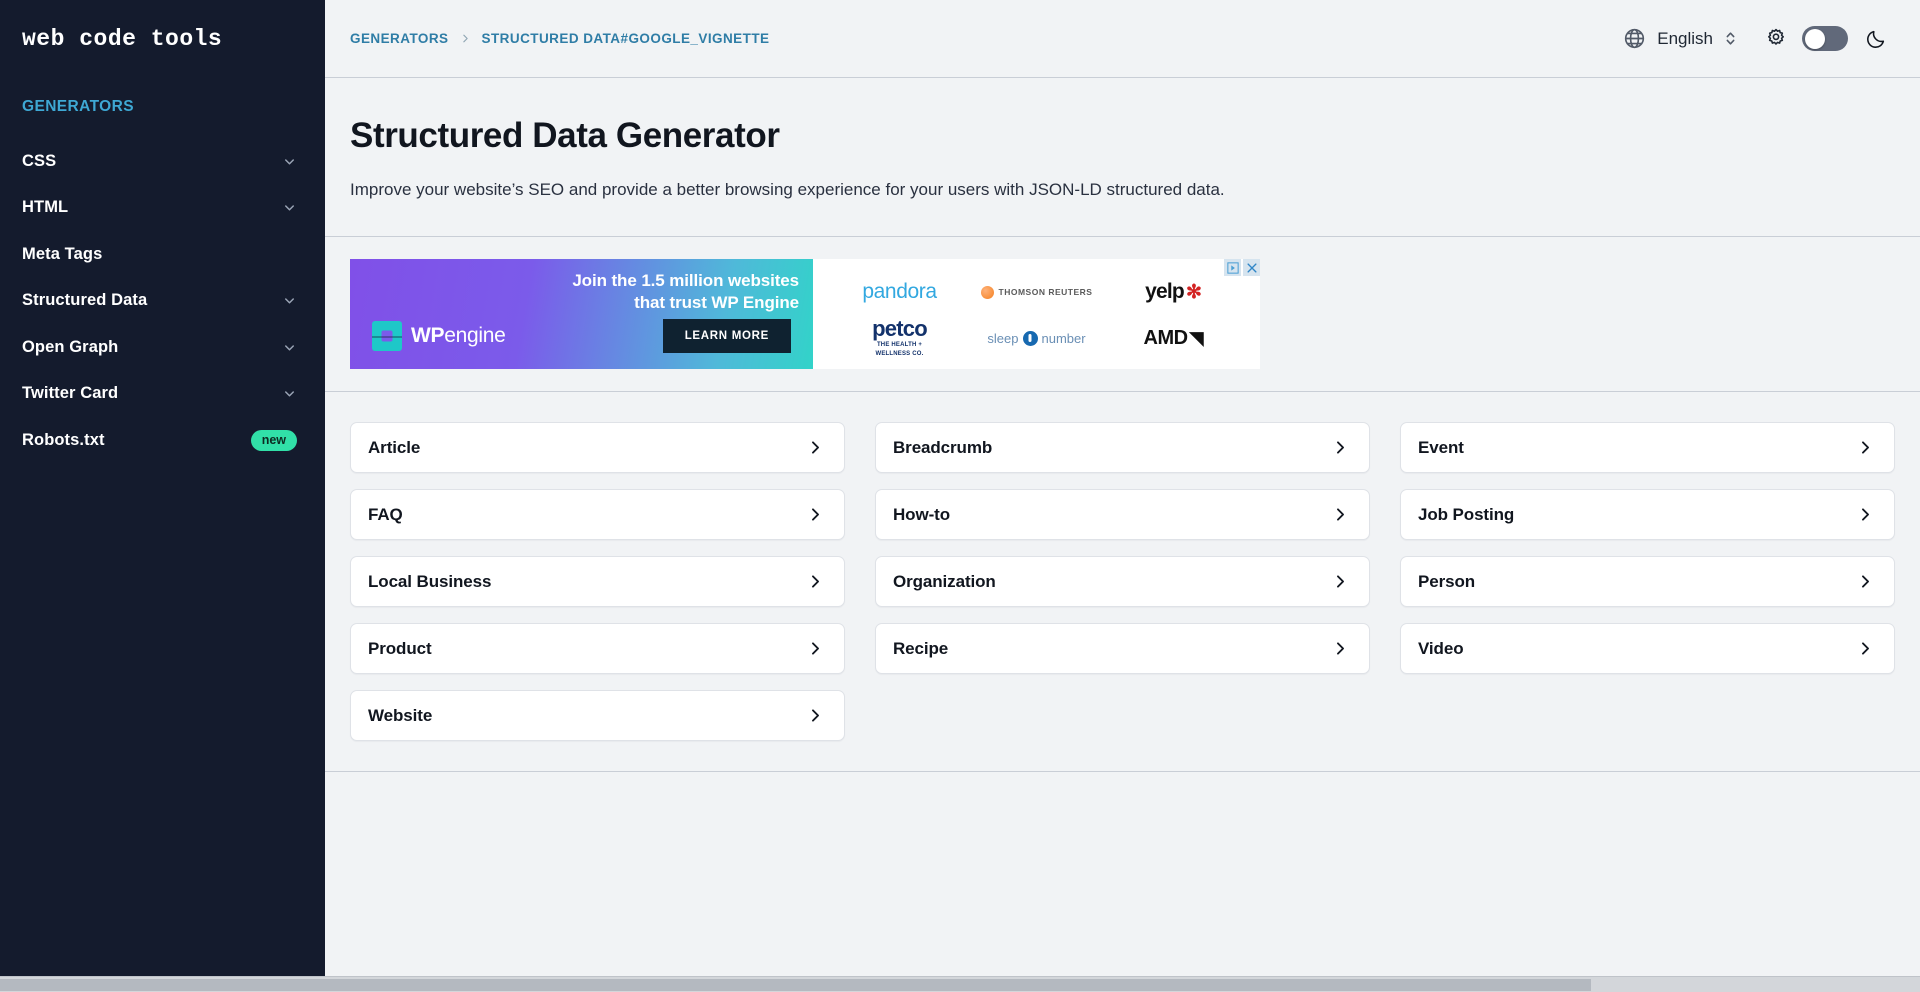  I want to click on sidebar-item-meta-tags: Meta Tags, so click(162, 254).